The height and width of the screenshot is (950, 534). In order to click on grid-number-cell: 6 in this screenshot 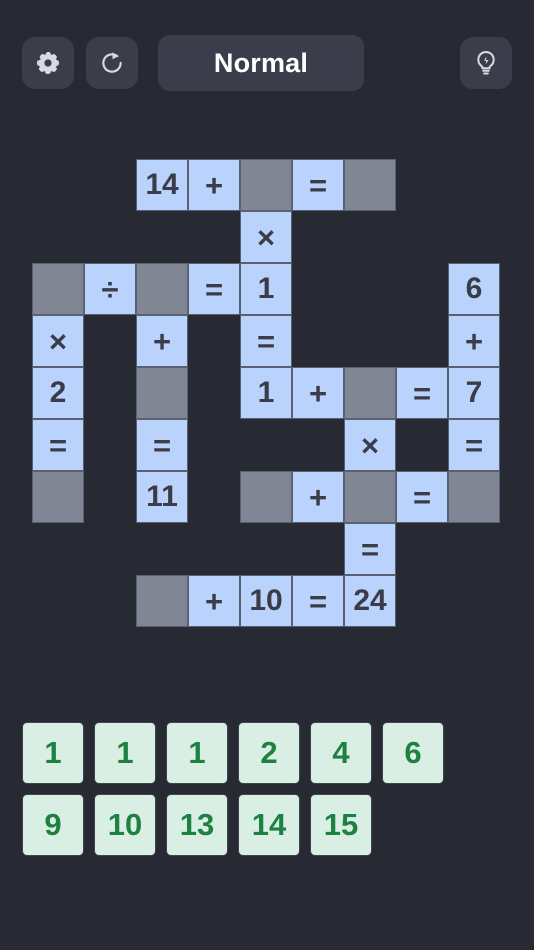, I will do `click(474, 289)`.